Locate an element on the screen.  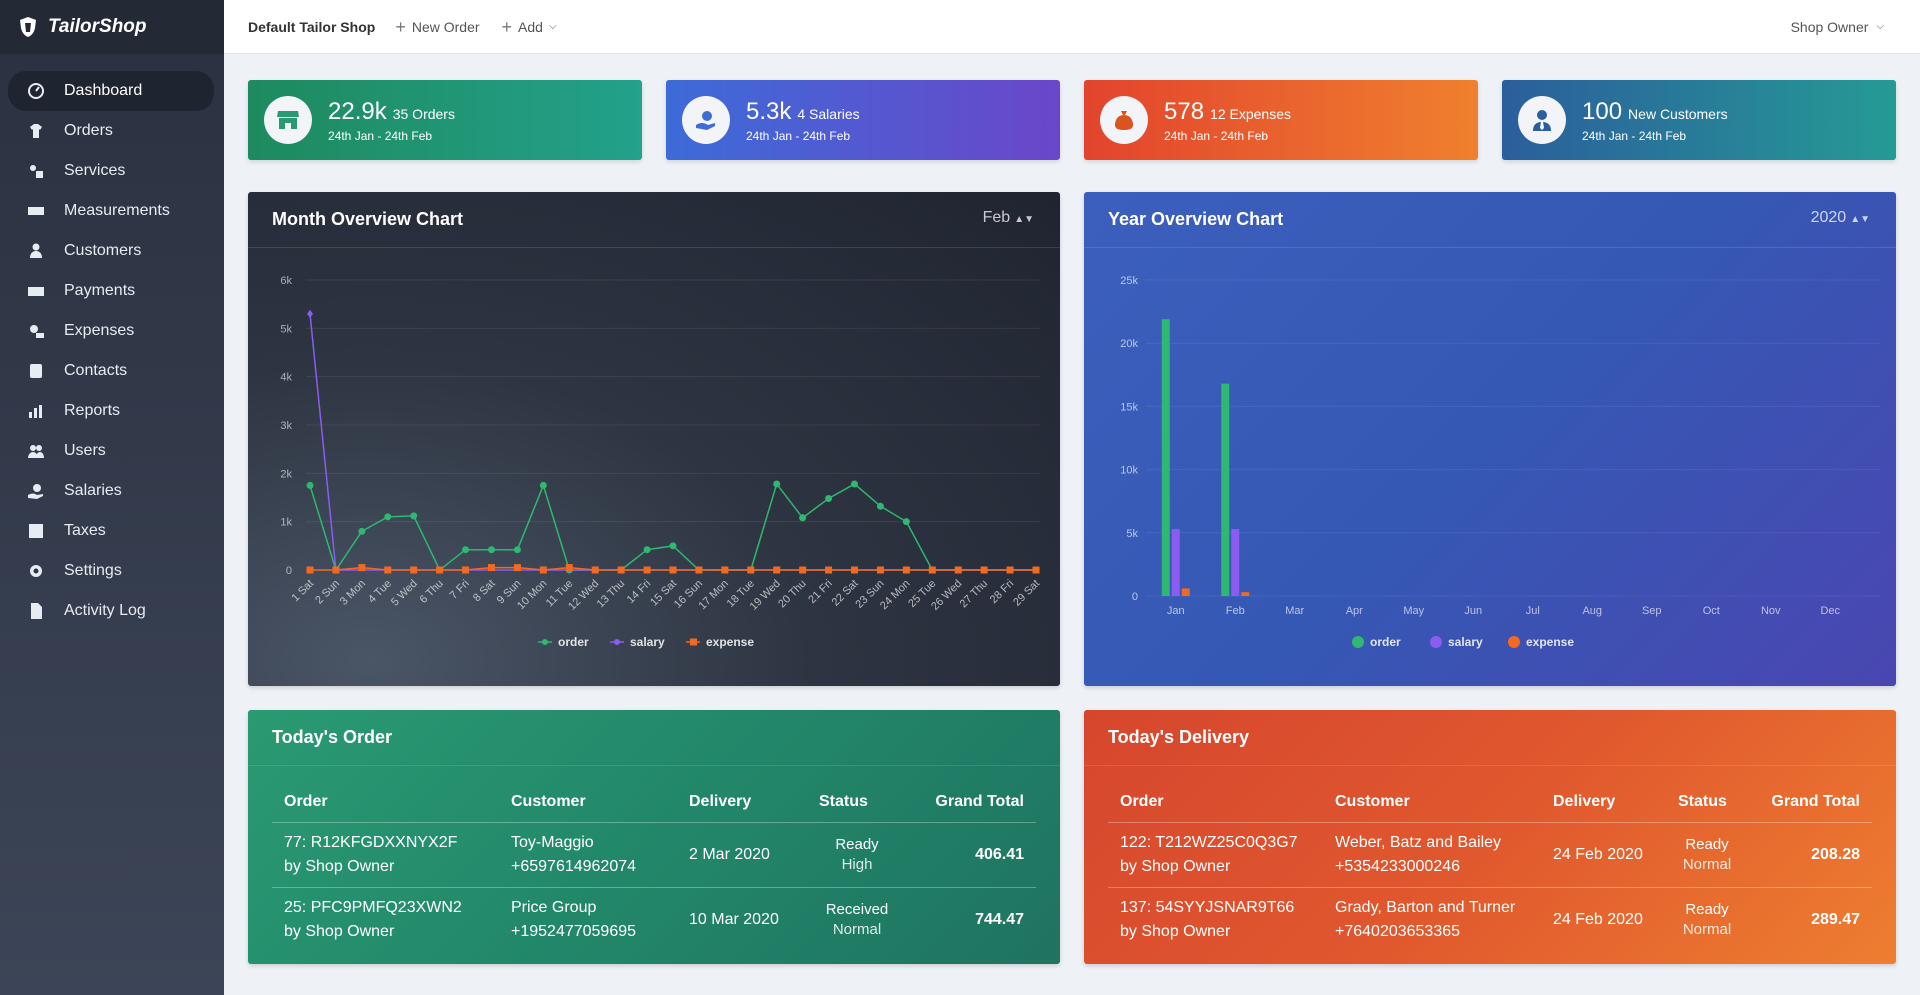
customer-name: Price Group is located at coordinates (588, 908).